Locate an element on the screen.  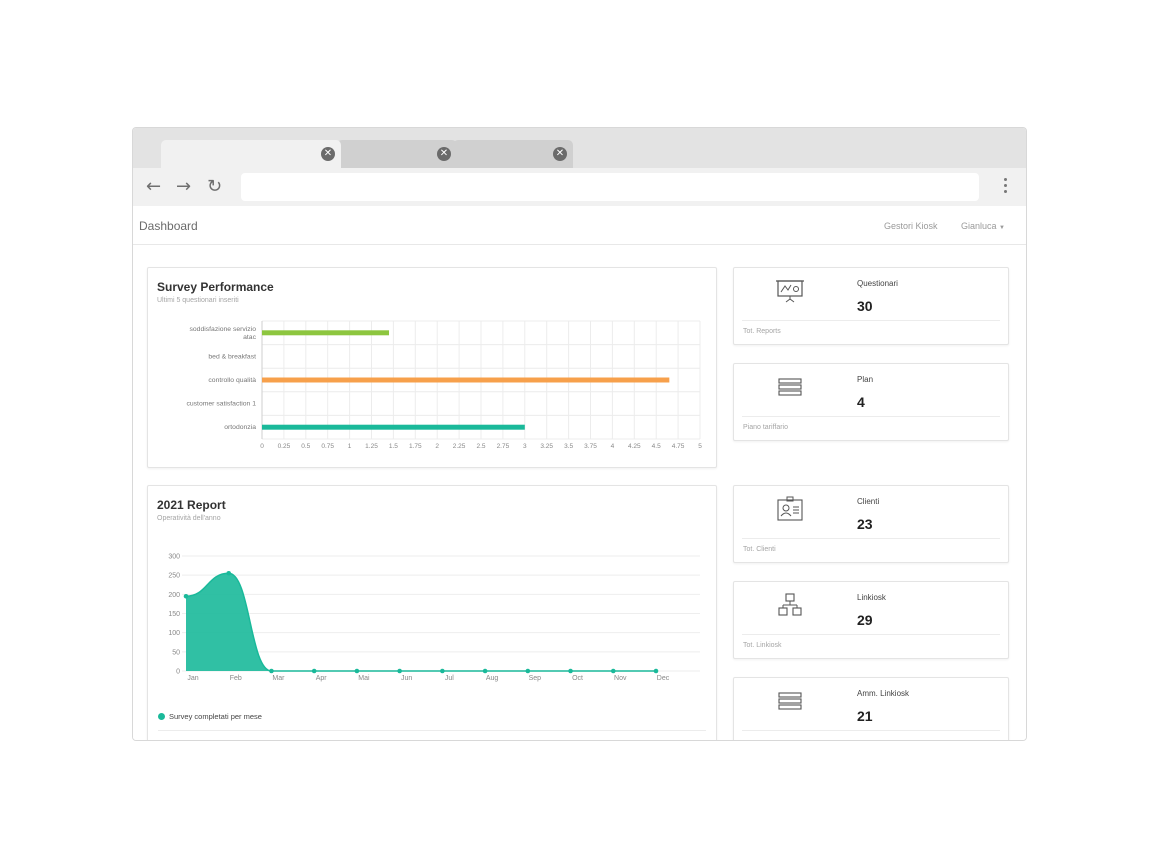
x-tick-label: 0.5 is located at coordinates (305, 446).